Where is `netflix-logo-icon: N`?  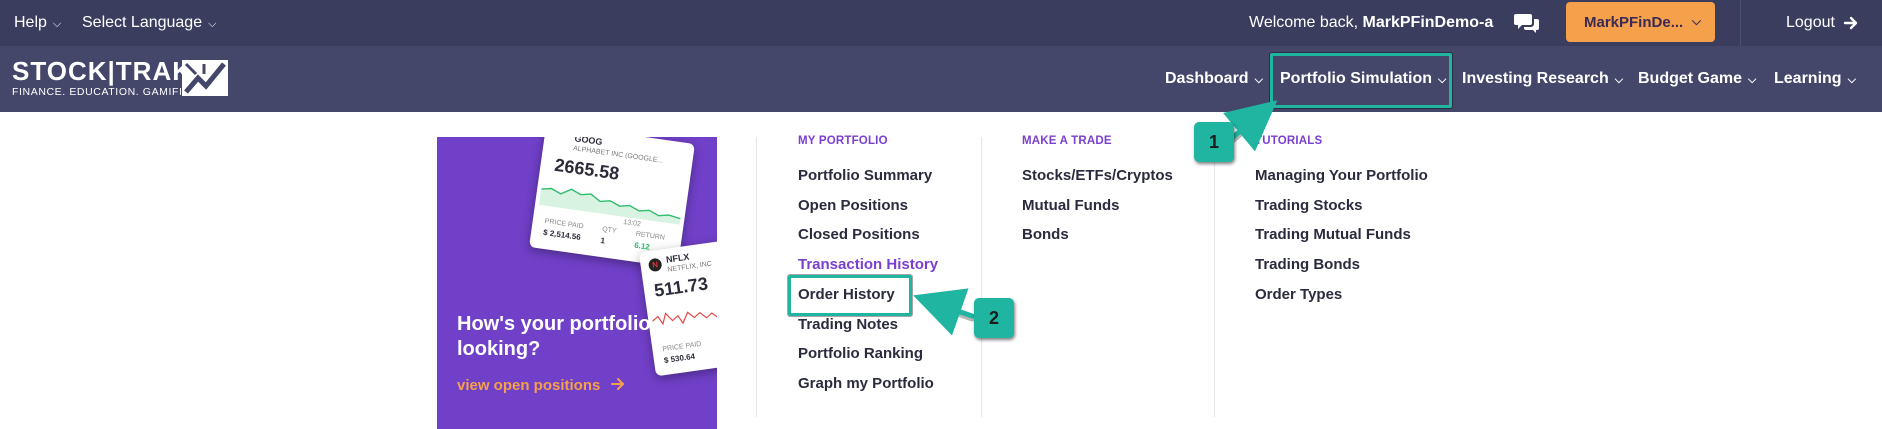 netflix-logo-icon: N is located at coordinates (655, 265).